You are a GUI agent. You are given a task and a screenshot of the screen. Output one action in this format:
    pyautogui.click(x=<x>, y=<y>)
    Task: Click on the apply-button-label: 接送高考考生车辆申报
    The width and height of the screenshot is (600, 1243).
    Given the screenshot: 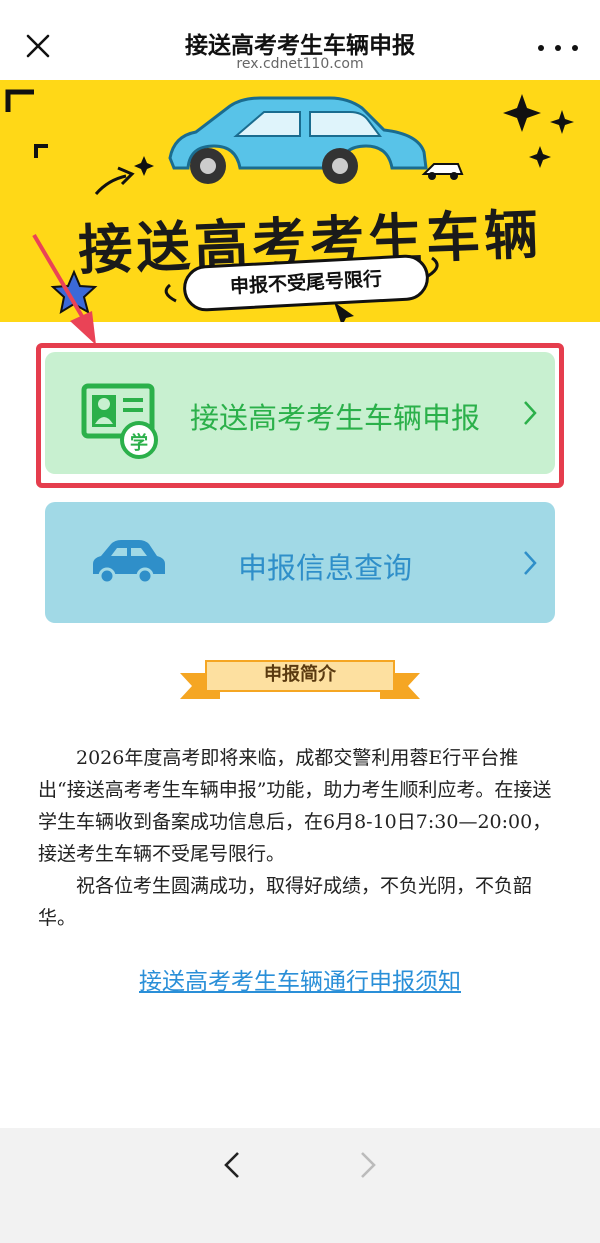 What is the action you would take?
    pyautogui.click(x=335, y=418)
    